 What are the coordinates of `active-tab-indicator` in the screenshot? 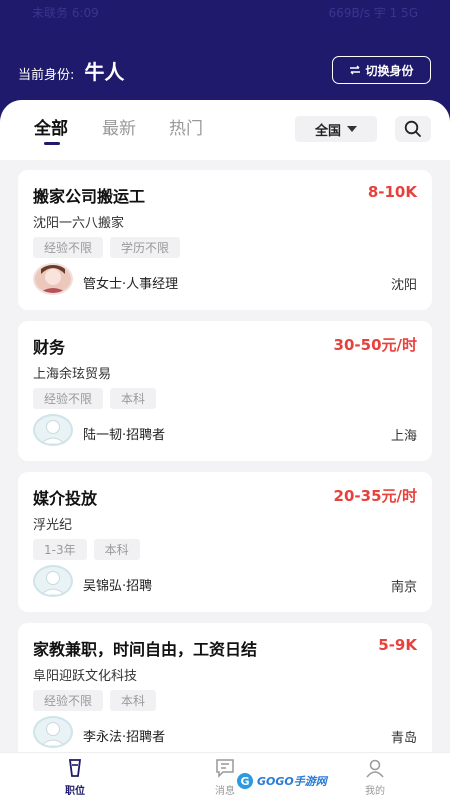 It's located at (52, 143).